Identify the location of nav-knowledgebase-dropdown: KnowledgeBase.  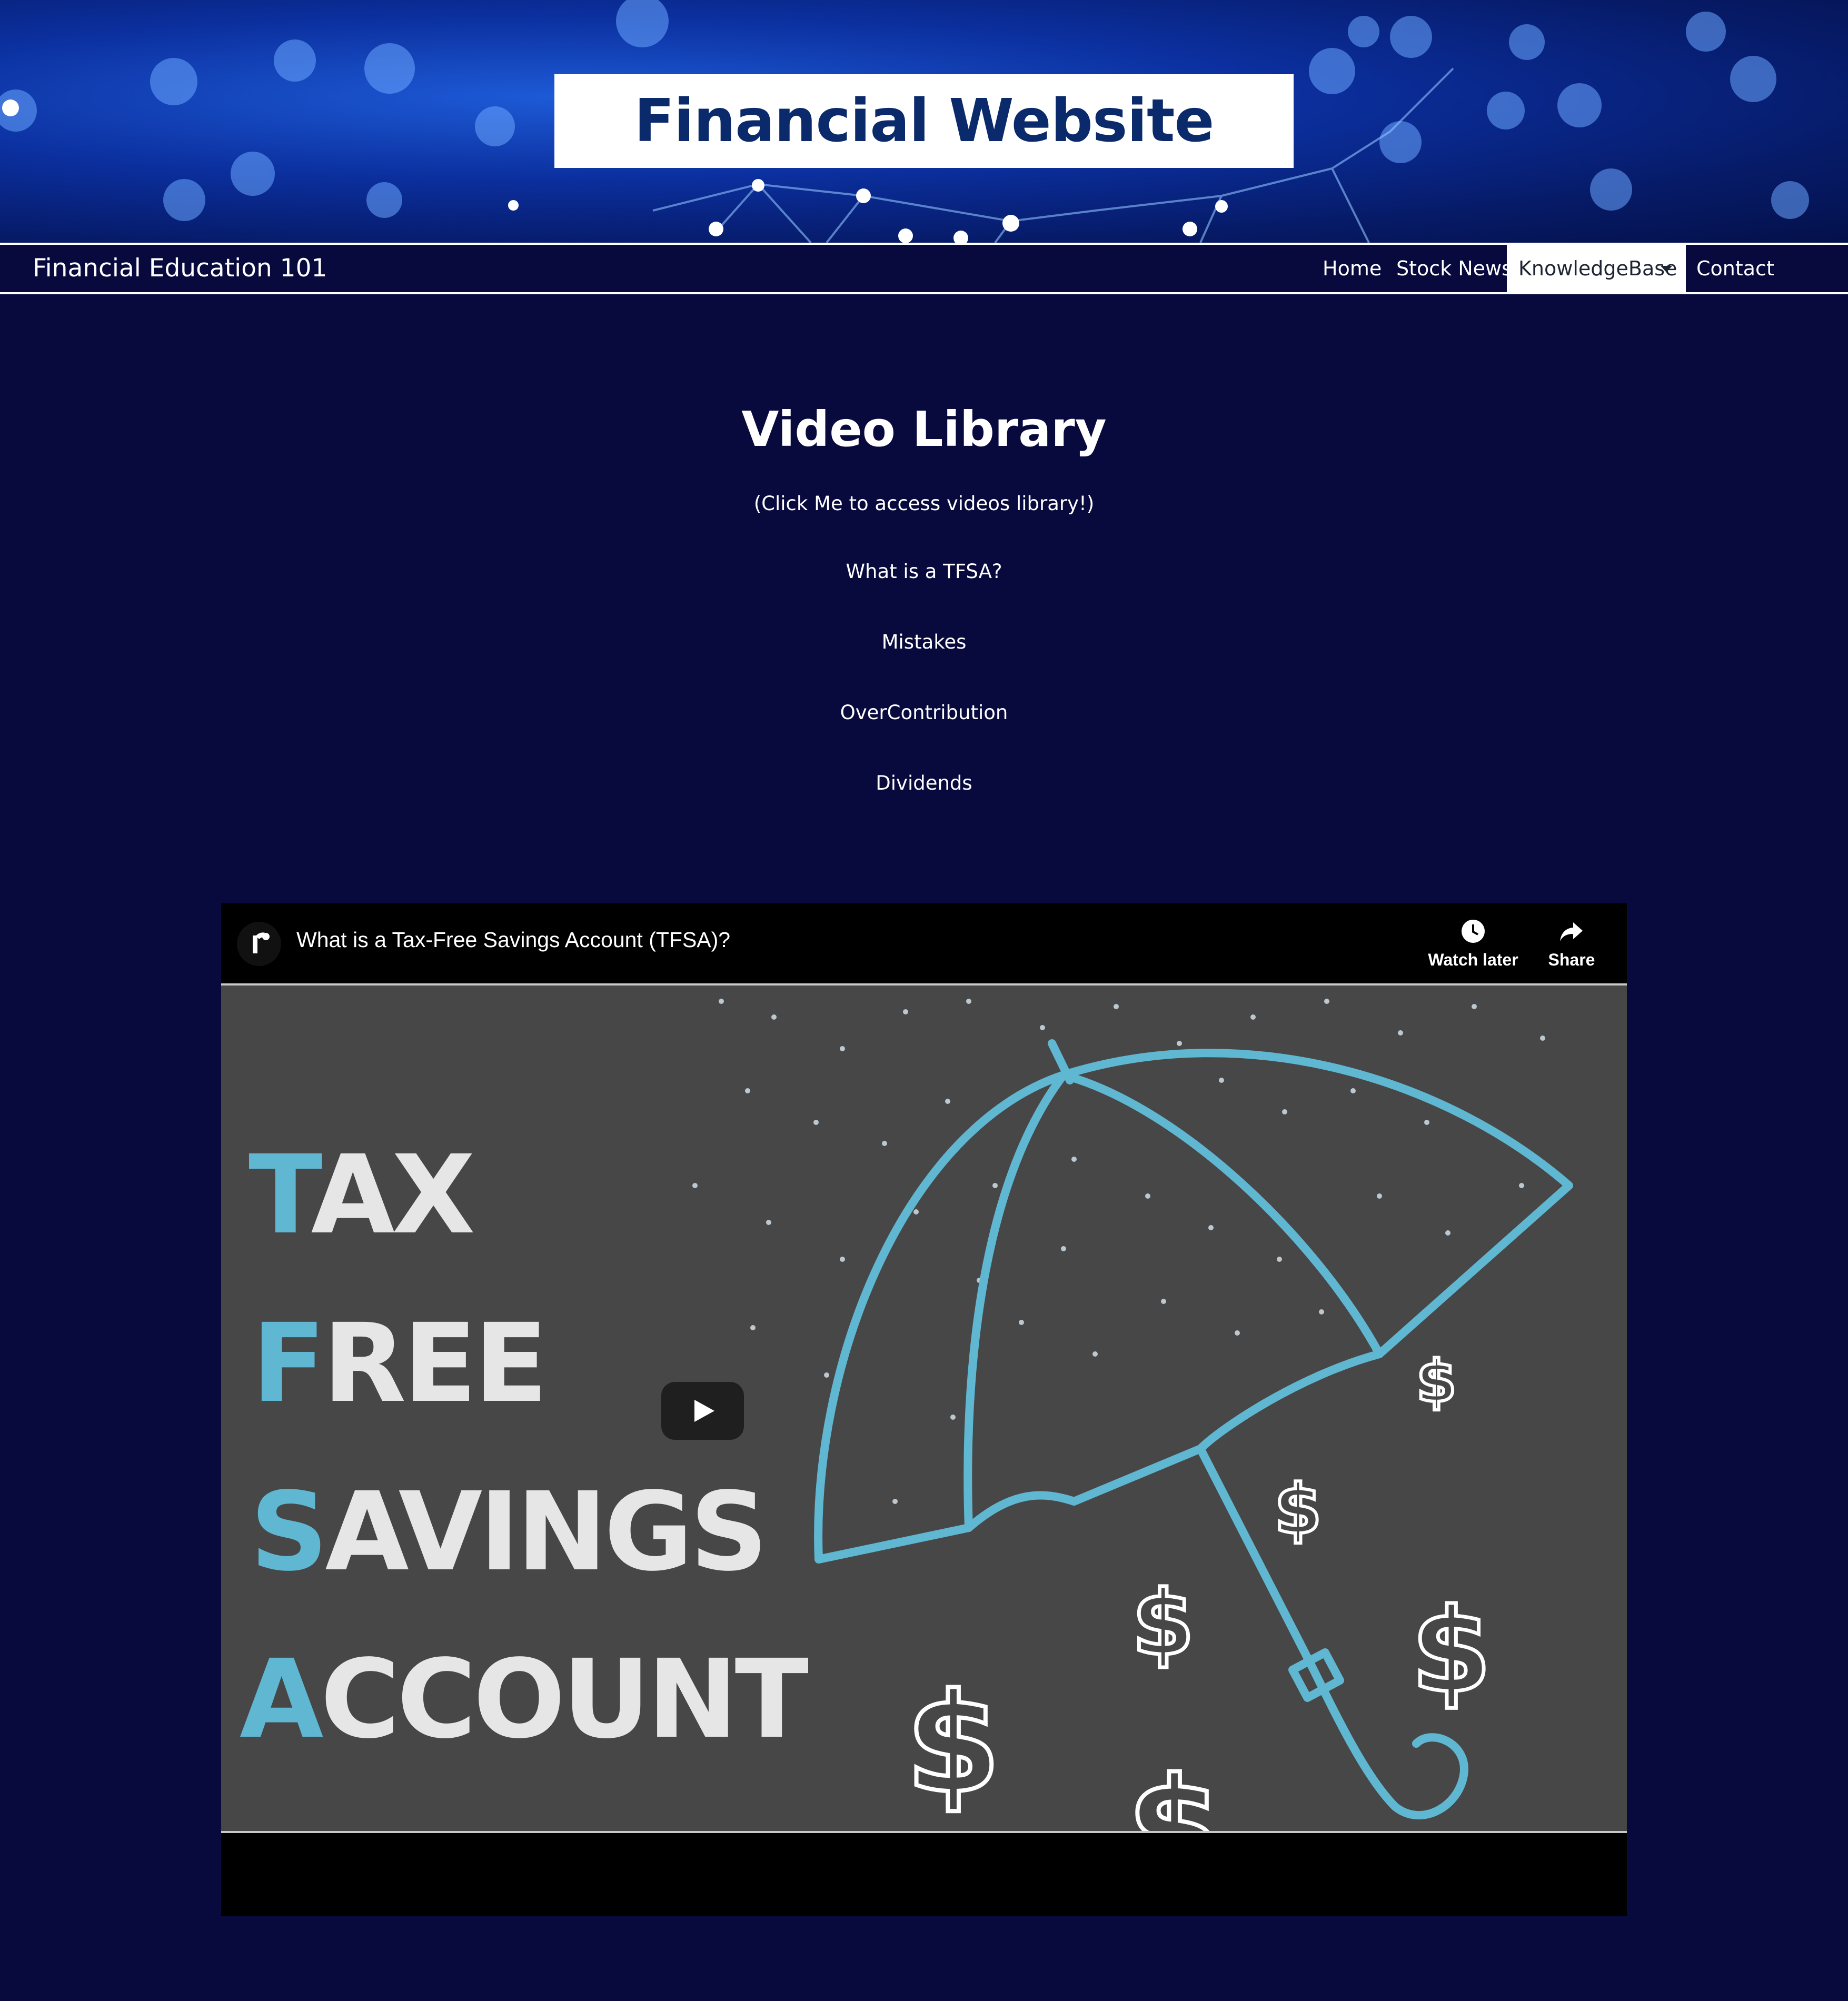
(1597, 269).